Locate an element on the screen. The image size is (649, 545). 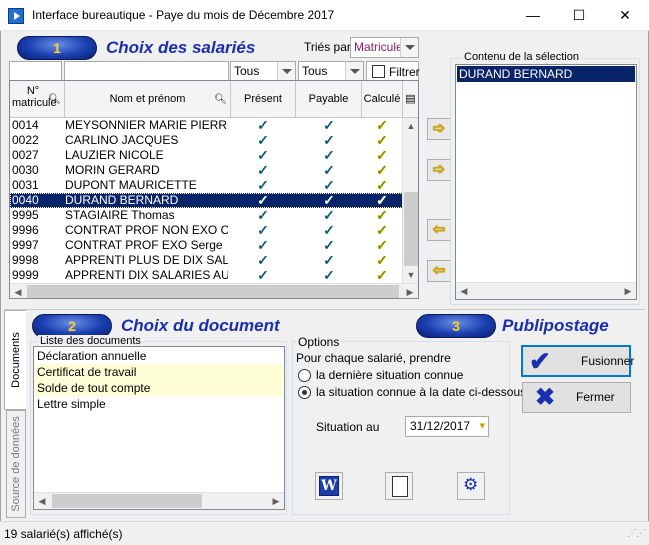
option-date-label: la situation connue à la date ci-dessous is located at coordinates (421, 392).